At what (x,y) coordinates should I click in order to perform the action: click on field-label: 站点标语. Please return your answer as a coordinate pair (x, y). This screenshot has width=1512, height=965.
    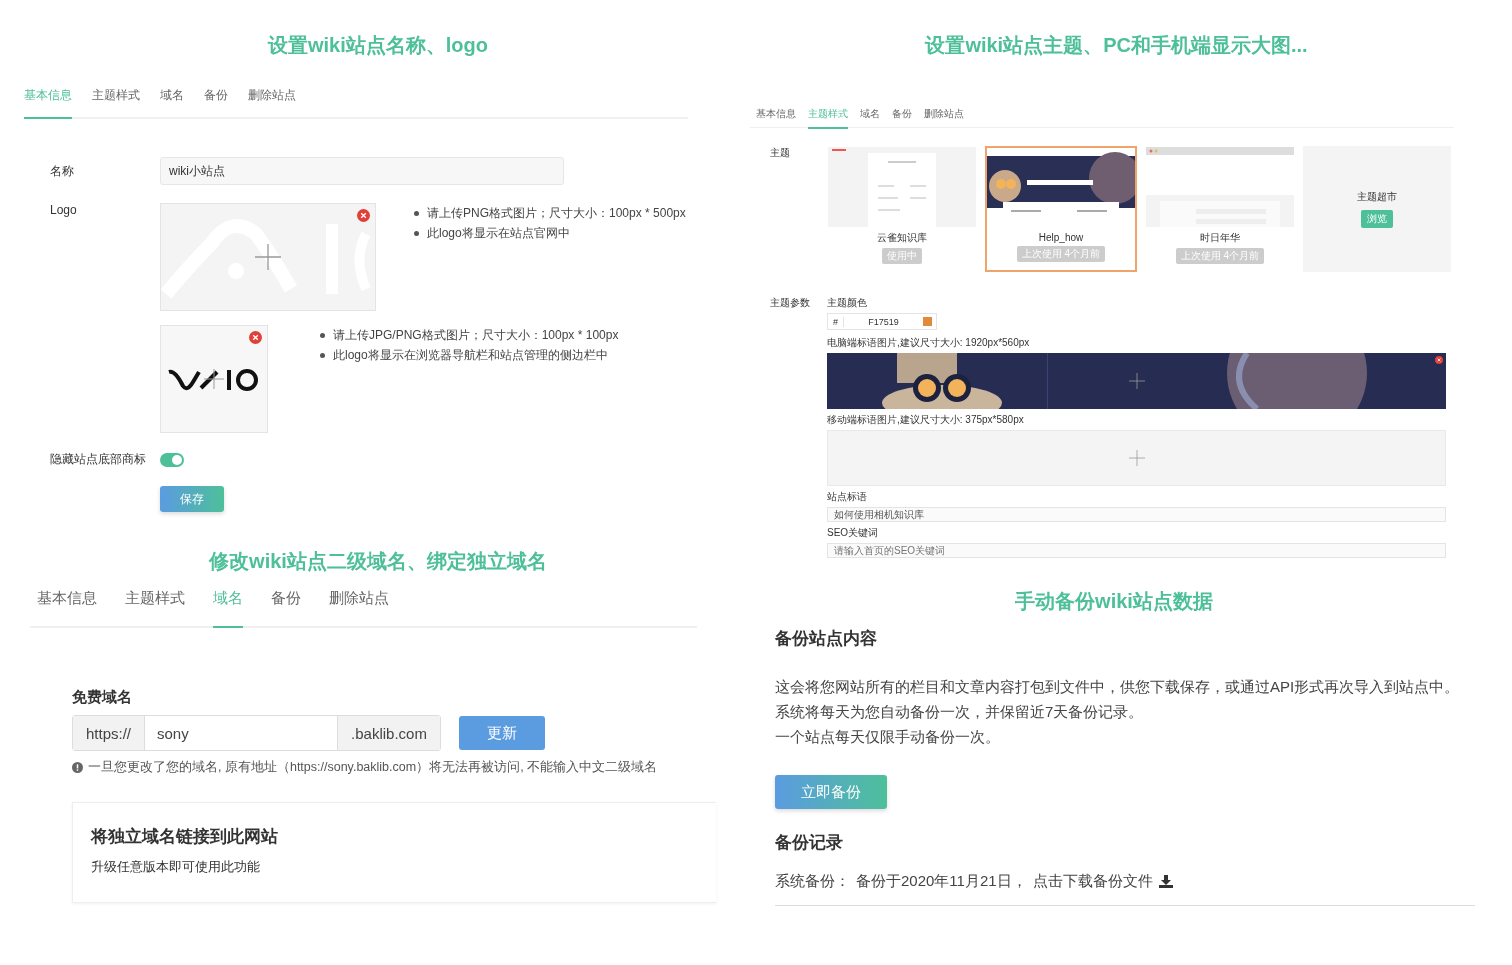
    Looking at the image, I should click on (847, 497).